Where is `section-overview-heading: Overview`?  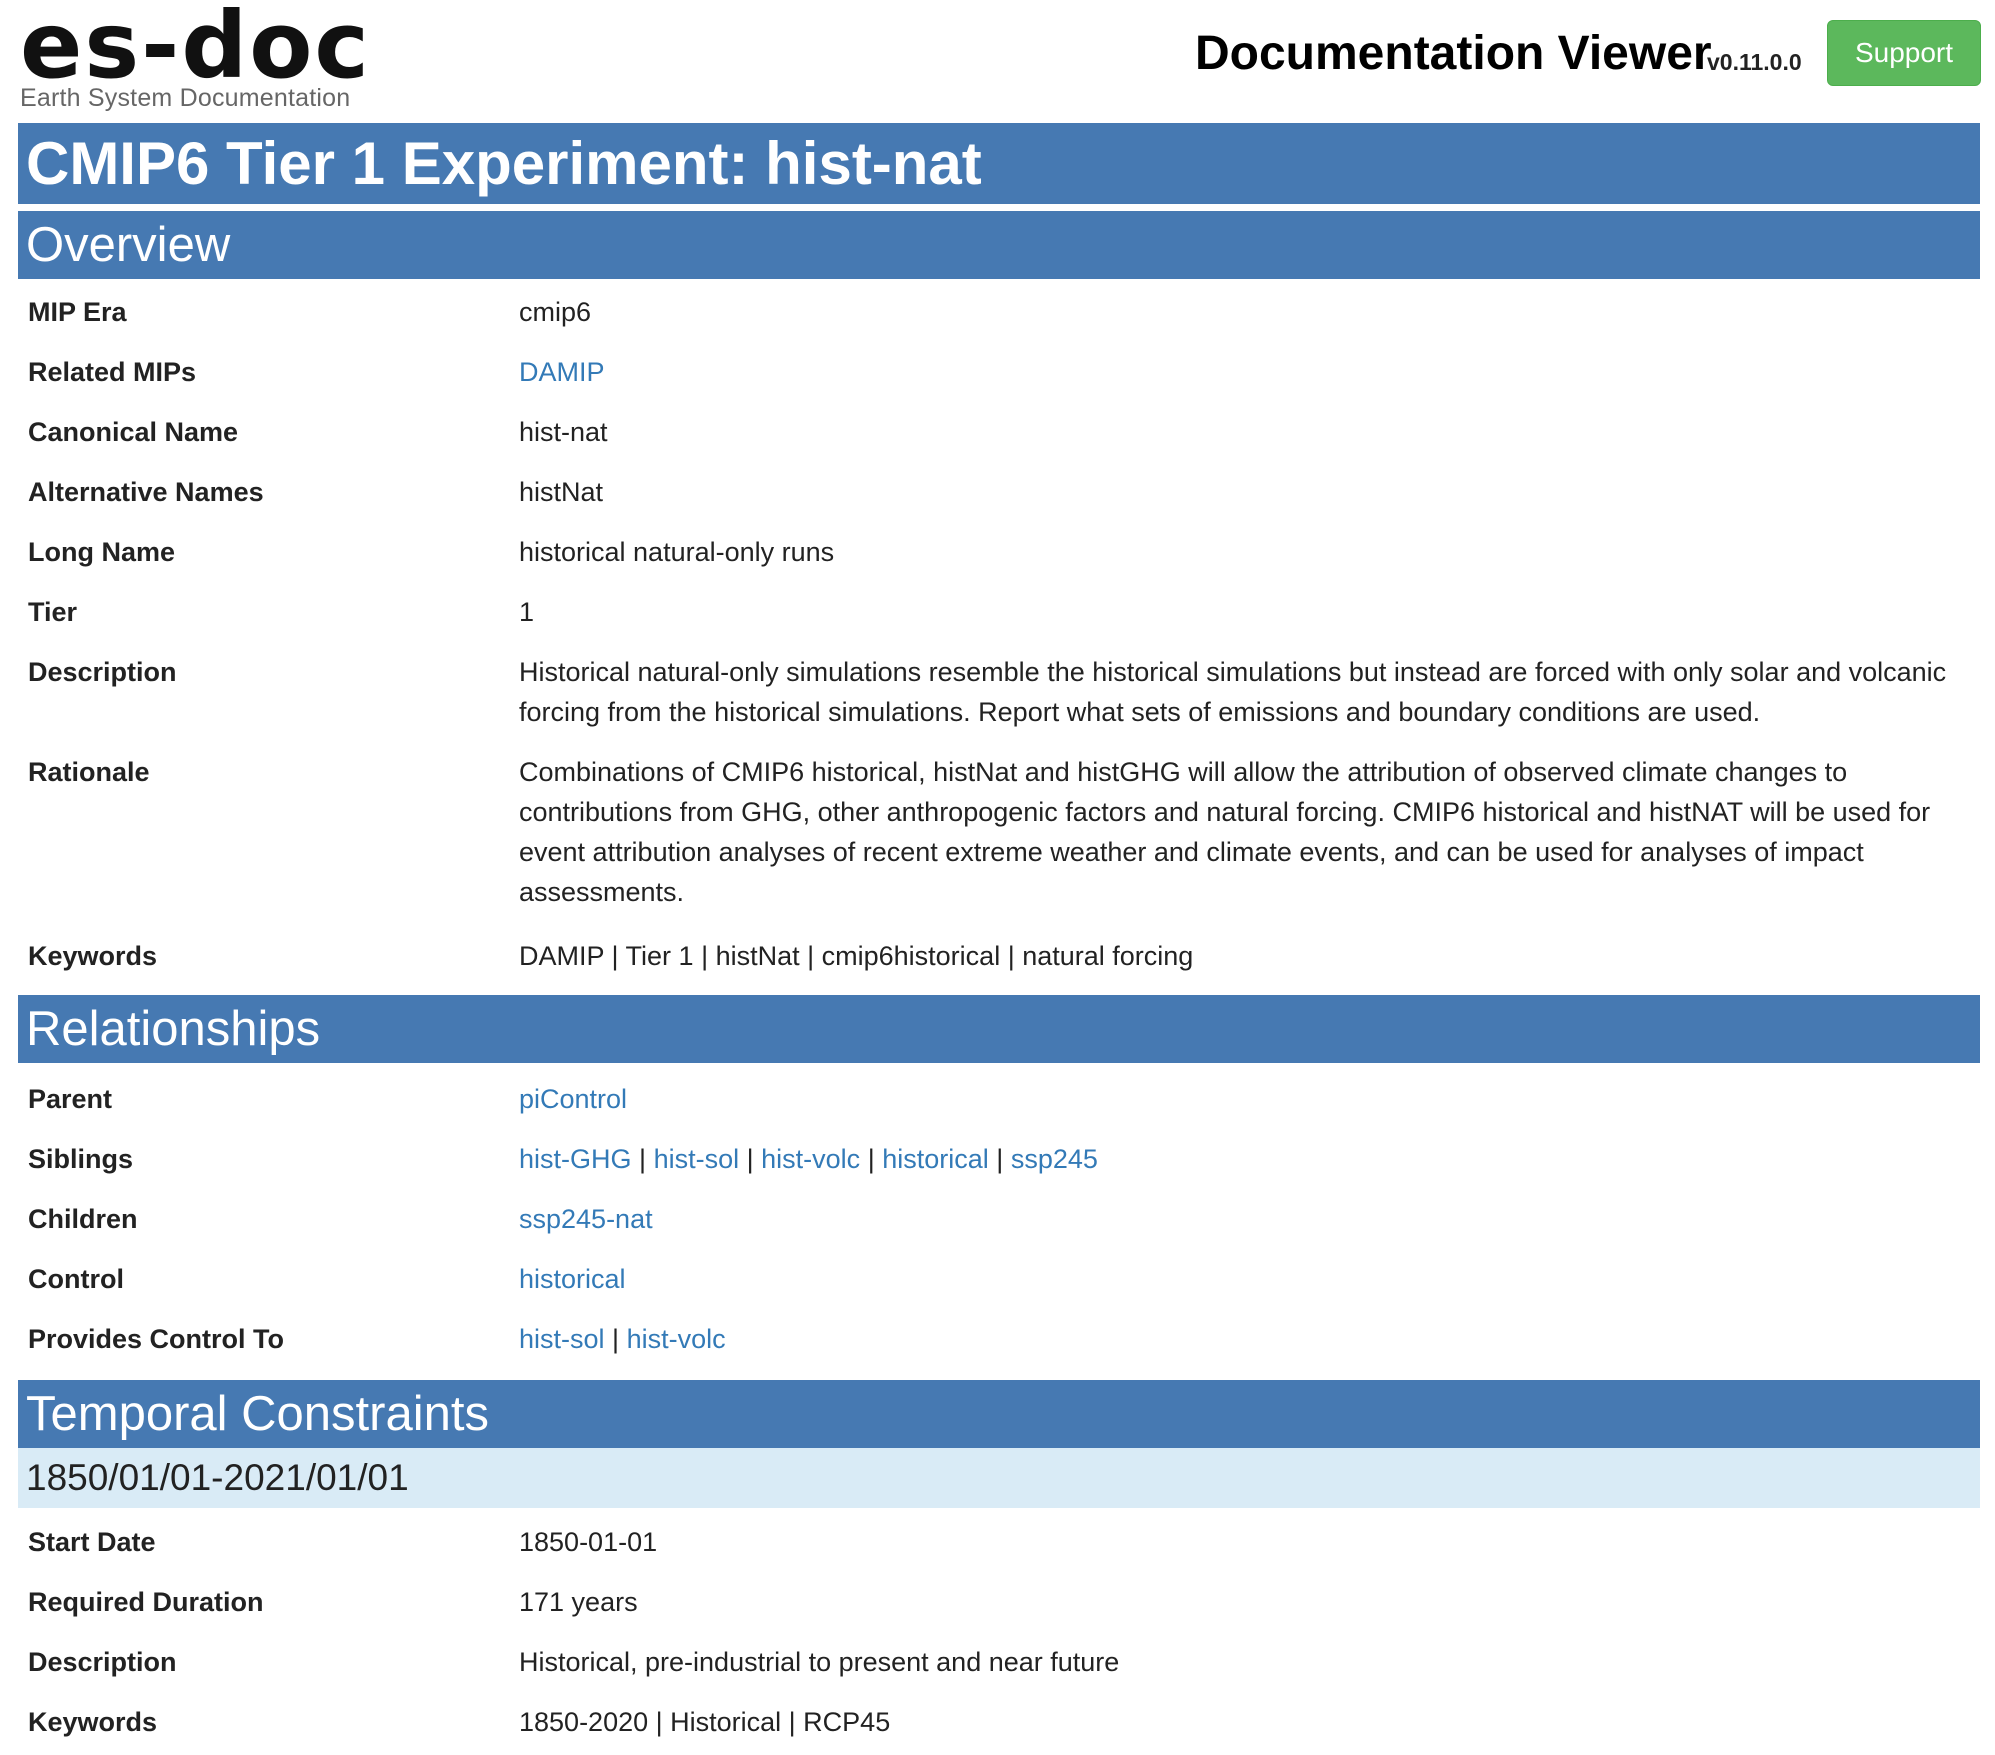 section-overview-heading: Overview is located at coordinates (999, 245).